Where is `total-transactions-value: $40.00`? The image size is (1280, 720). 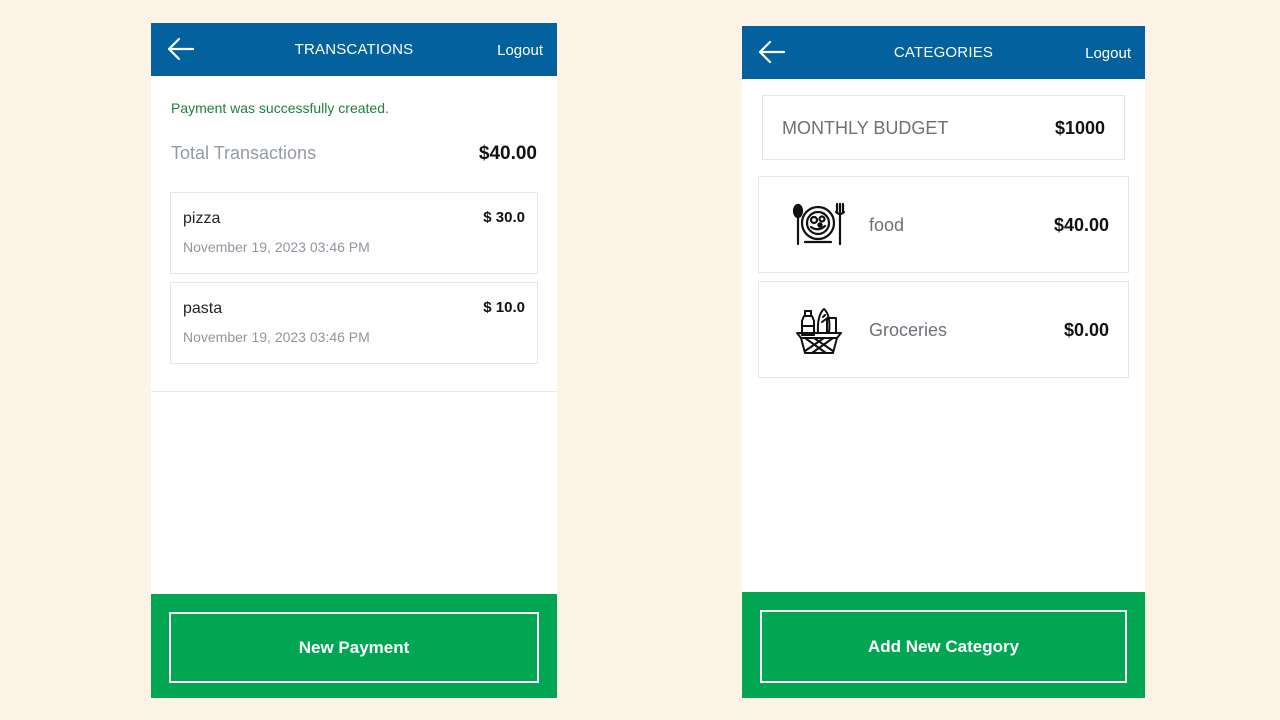
total-transactions-value: $40.00 is located at coordinates (507, 153).